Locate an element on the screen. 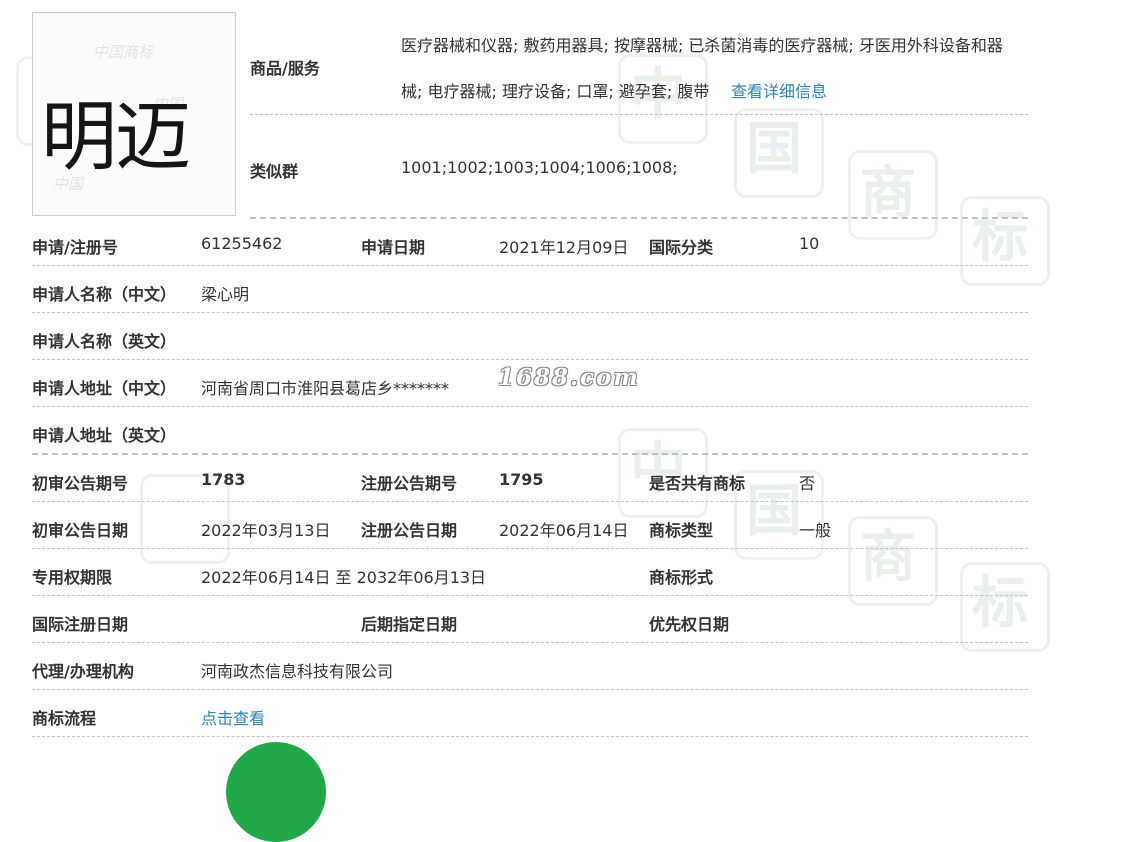 Image resolution: width=1133 pixels, height=842 pixels. applicant-cn-value: 梁心明 is located at coordinates (225, 294).